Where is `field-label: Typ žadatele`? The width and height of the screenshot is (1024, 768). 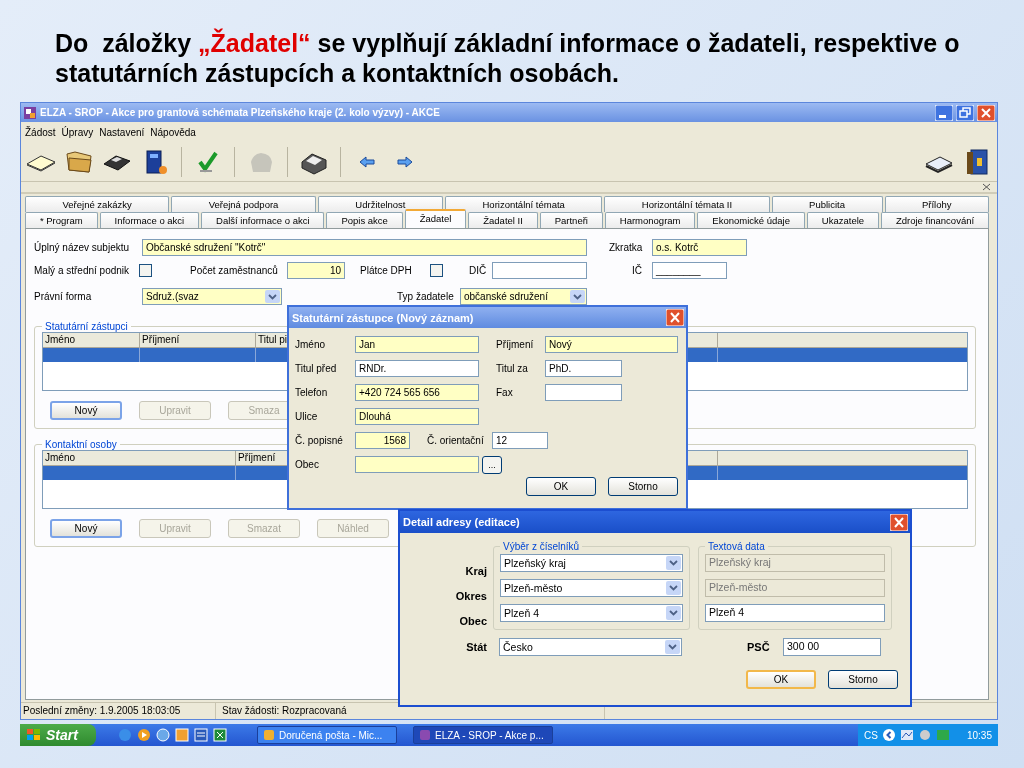 field-label: Typ žadatele is located at coordinates (426, 296).